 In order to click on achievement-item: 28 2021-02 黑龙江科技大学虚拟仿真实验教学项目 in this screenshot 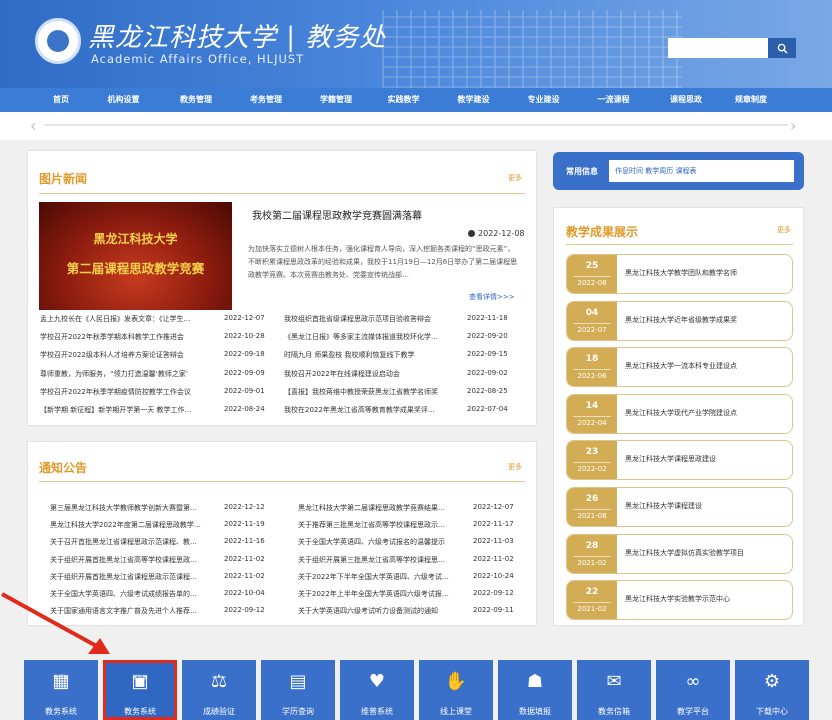, I will do `click(679, 553)`.